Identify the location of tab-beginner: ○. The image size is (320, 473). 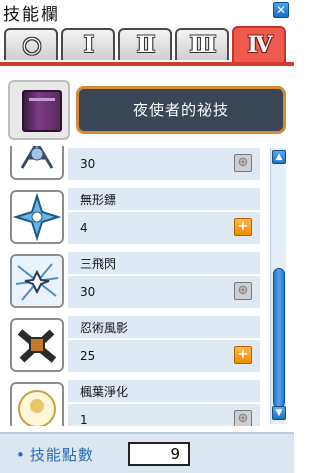
(31, 44).